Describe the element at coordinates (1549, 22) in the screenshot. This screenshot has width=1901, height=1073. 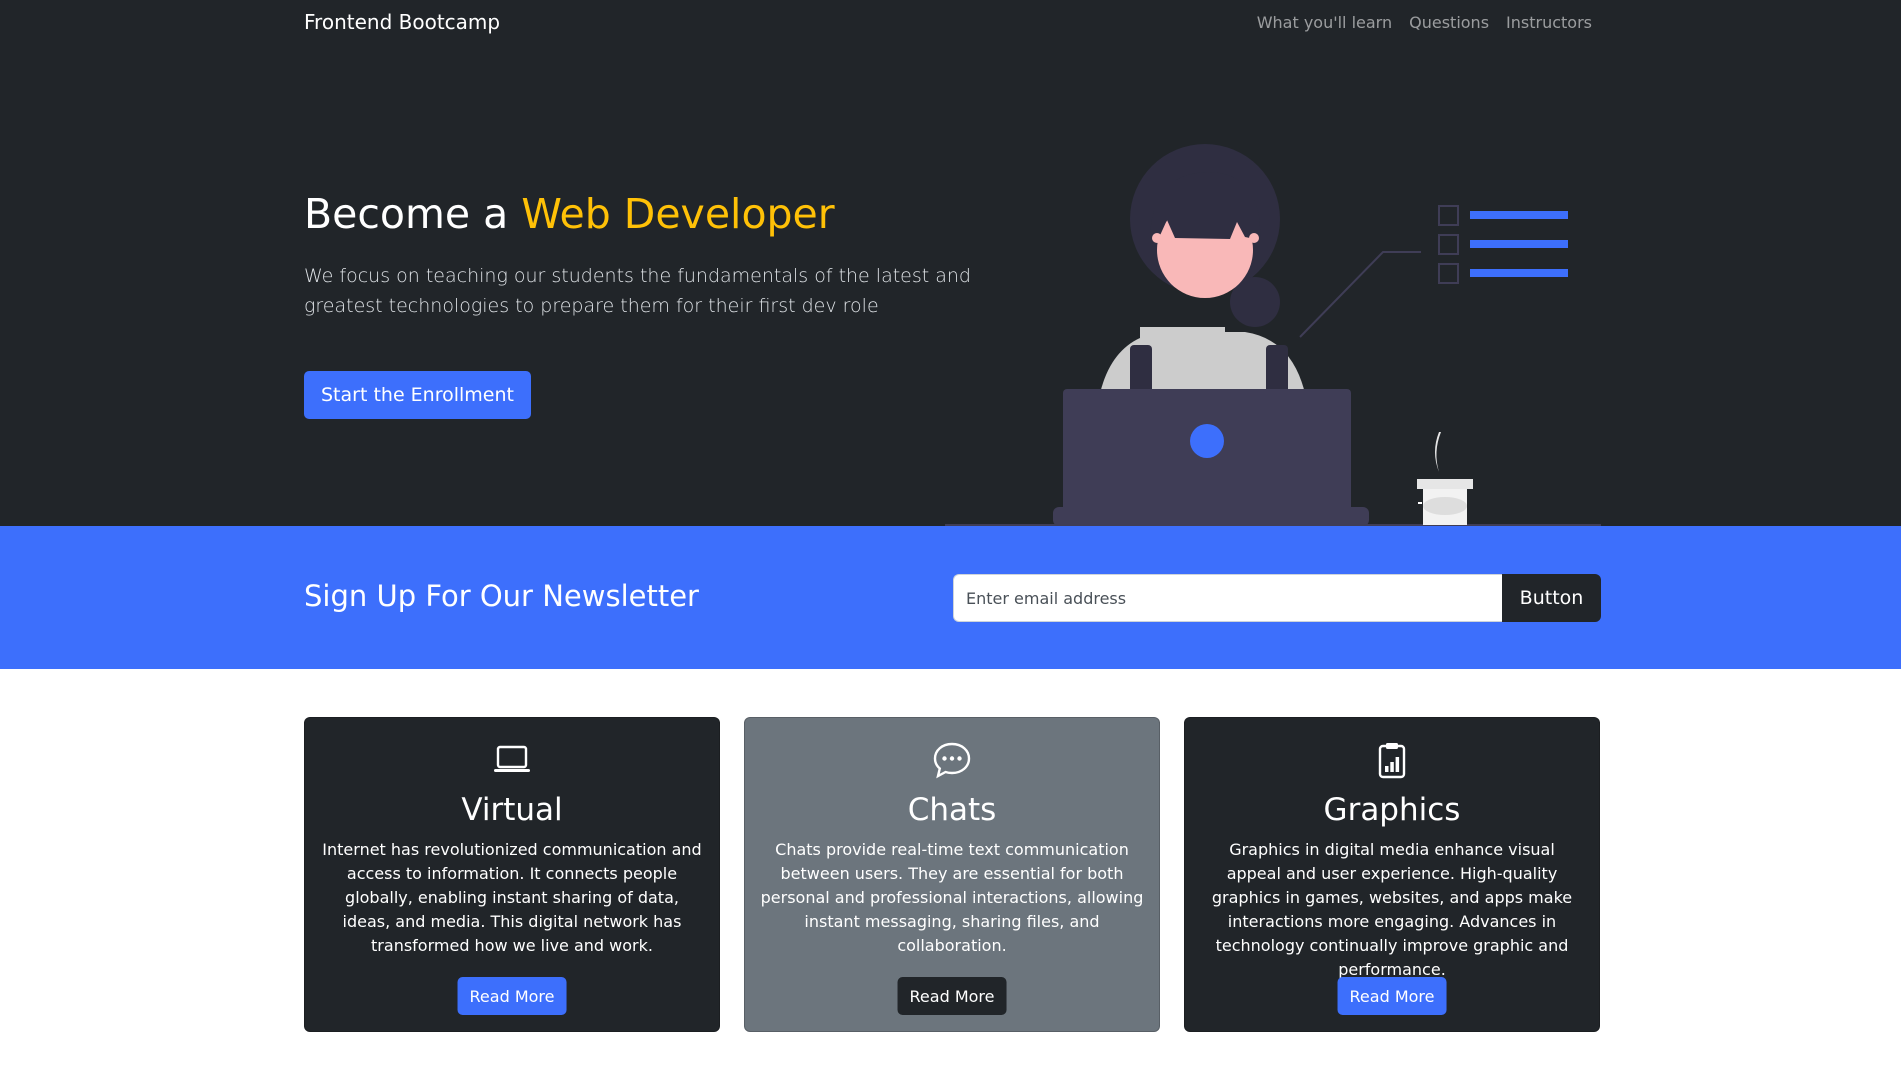
I see `nav-link-instructors: Instructors` at that location.